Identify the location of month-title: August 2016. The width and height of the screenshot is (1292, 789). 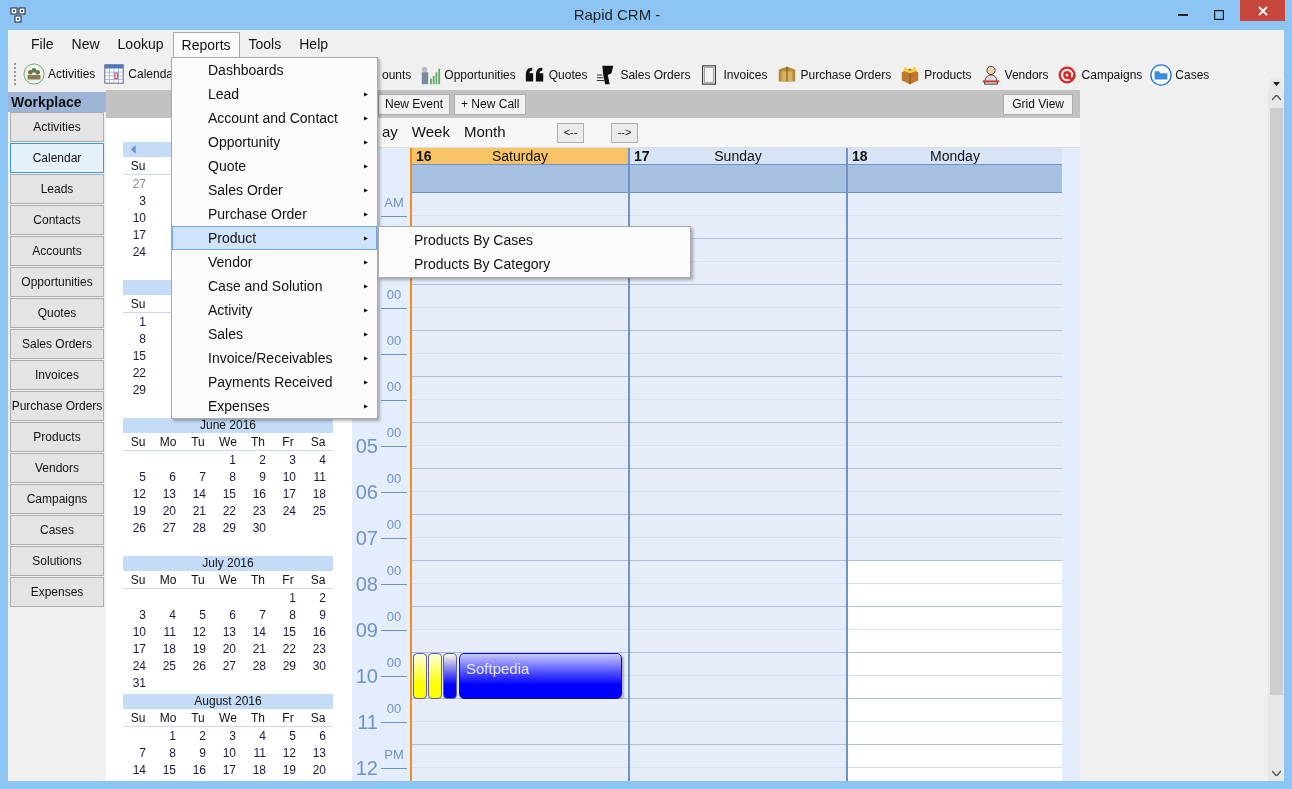
(228, 701).